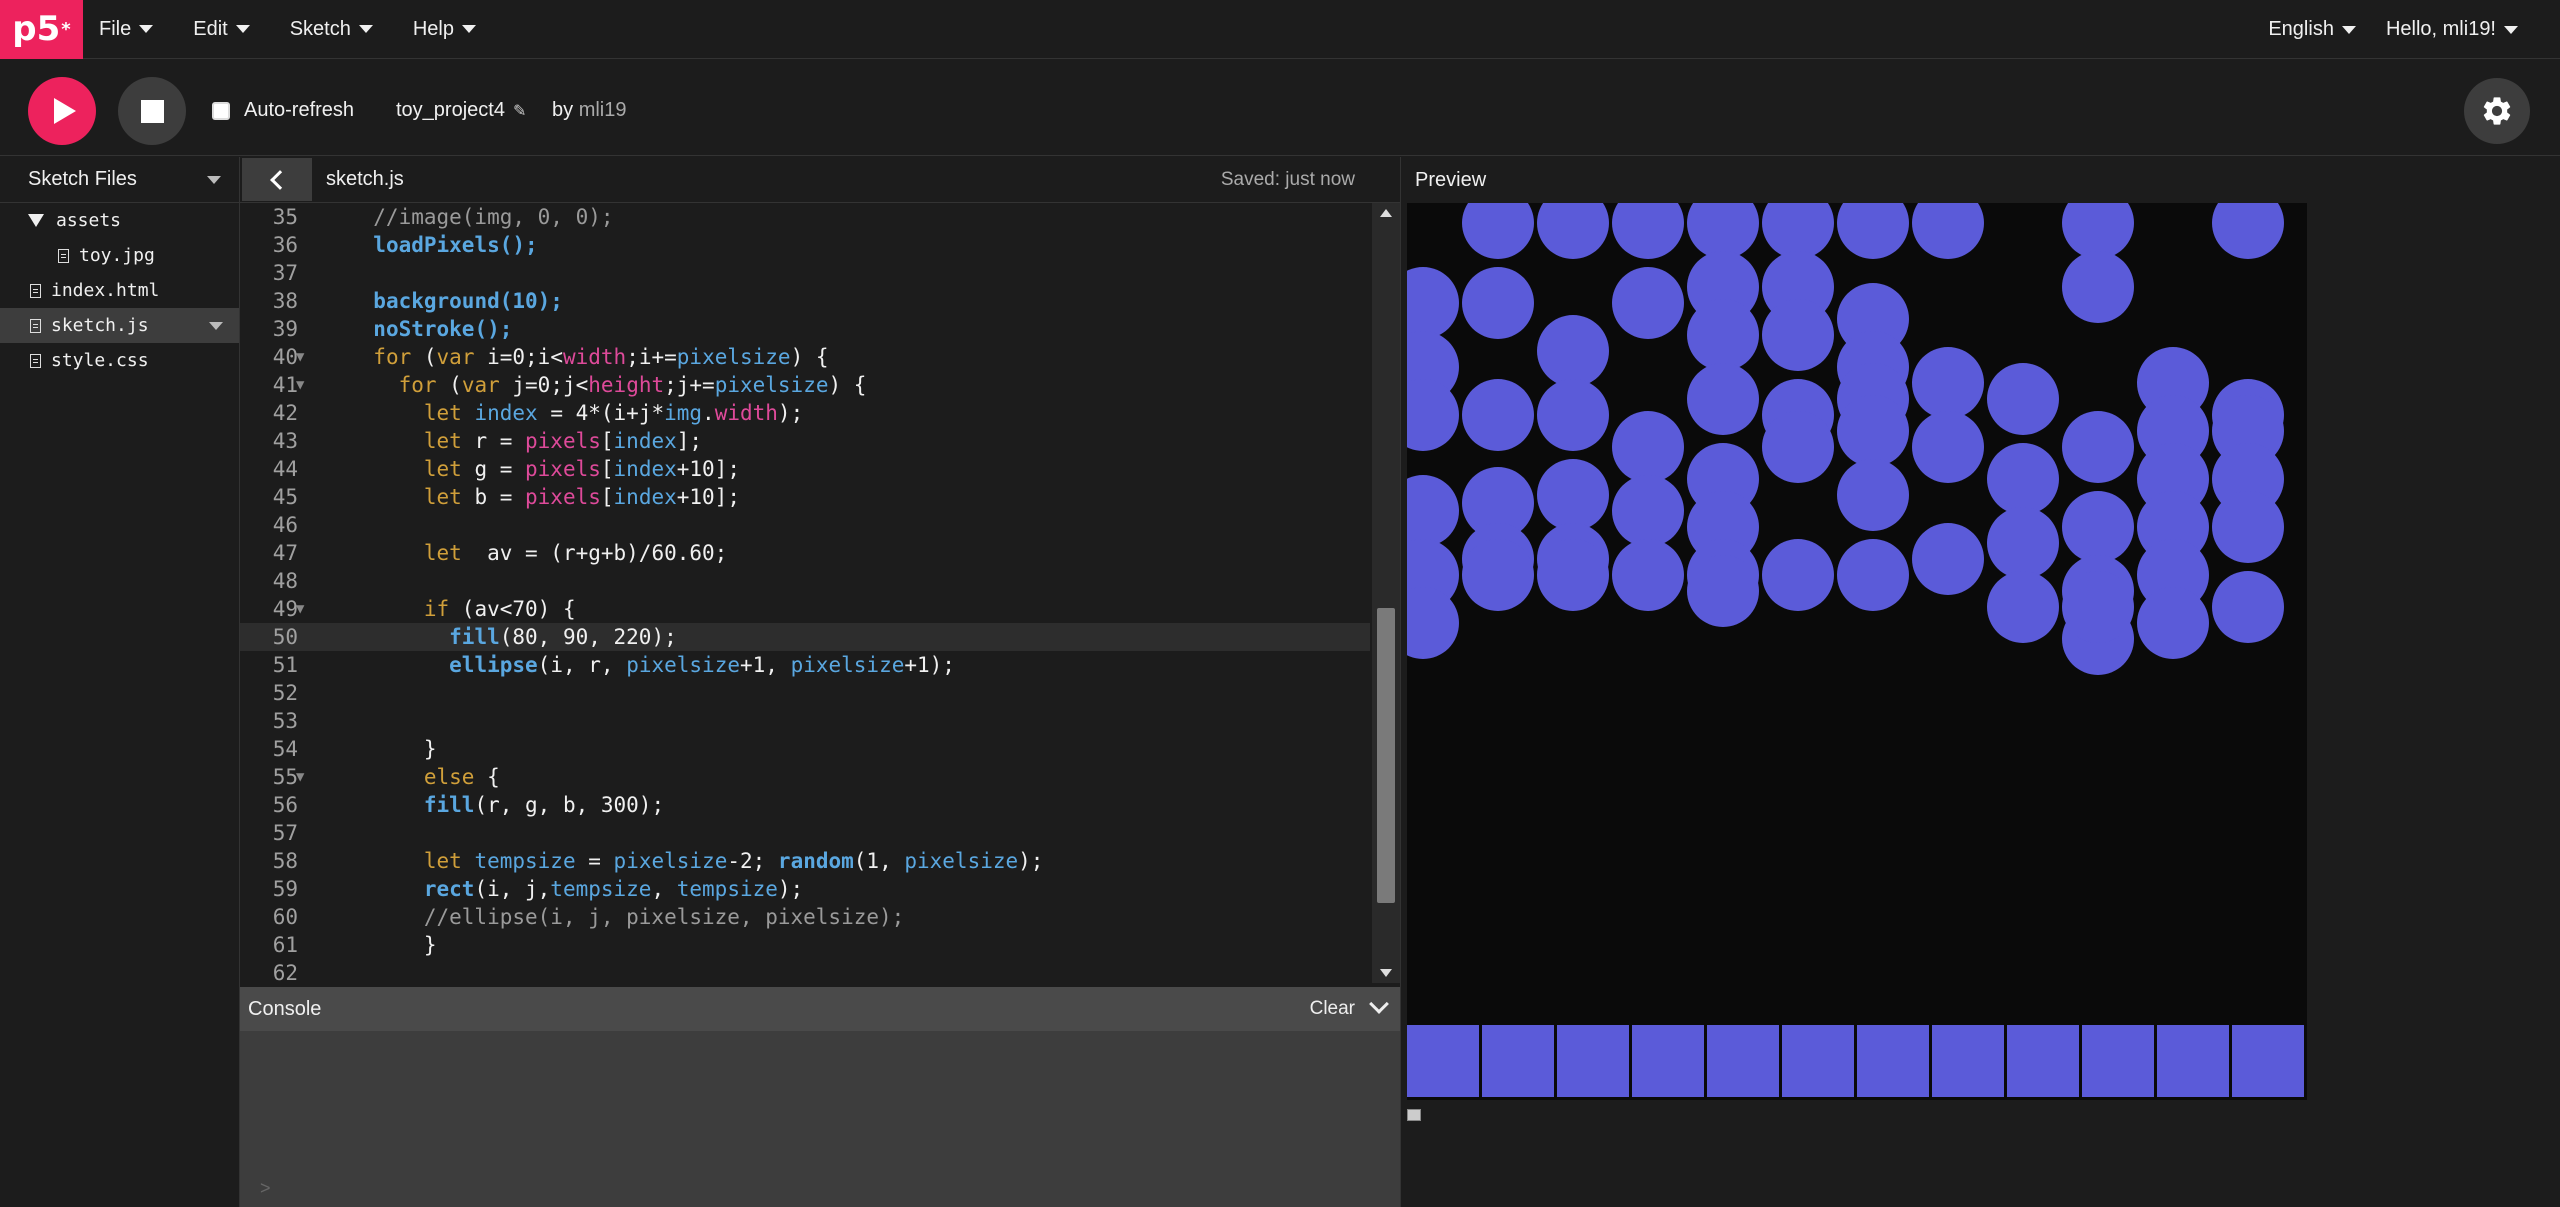  What do you see at coordinates (320, 28) in the screenshot?
I see `menu-sketch-label: Sketch` at bounding box center [320, 28].